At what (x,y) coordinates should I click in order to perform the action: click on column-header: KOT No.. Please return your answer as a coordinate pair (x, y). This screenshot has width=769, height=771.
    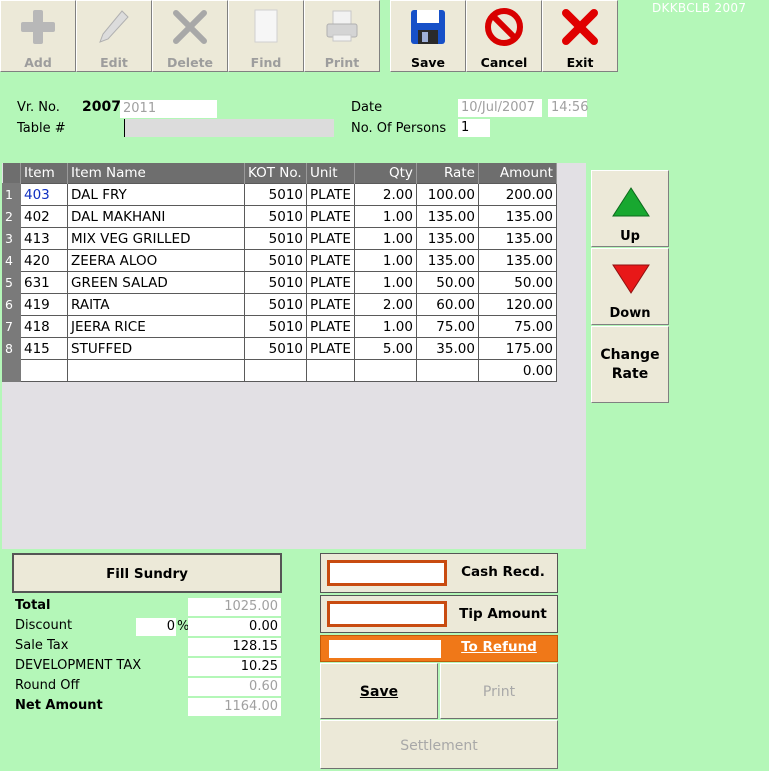
    Looking at the image, I should click on (275, 173).